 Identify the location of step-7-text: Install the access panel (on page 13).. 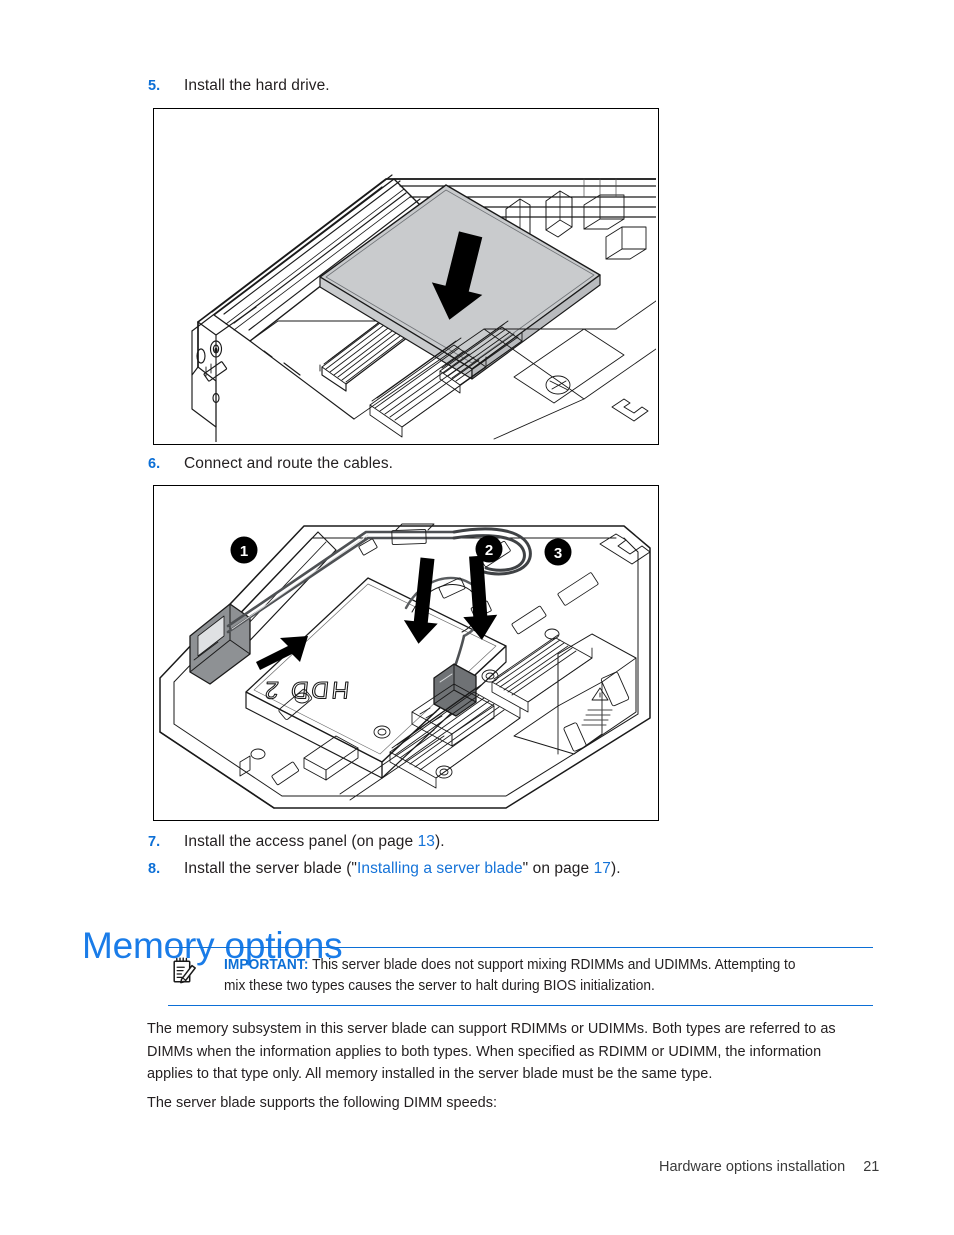
(314, 841).